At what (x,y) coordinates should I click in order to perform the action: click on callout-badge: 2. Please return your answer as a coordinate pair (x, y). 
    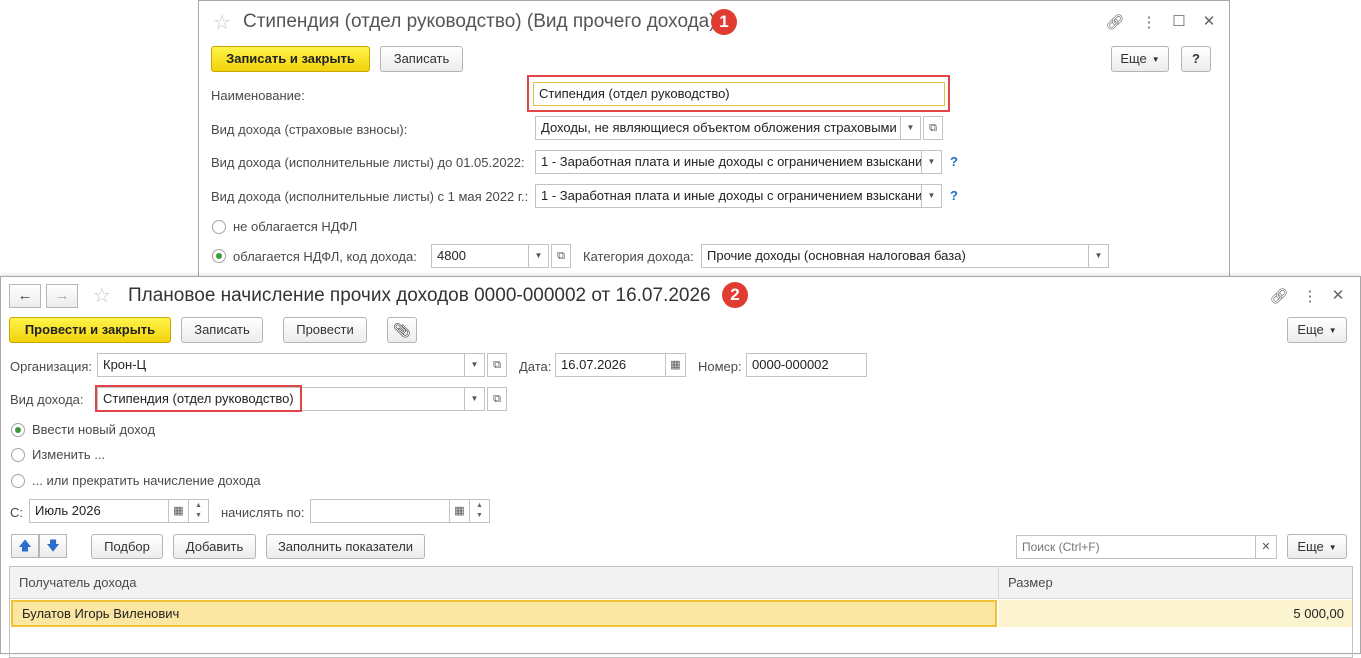
    Looking at the image, I should click on (735, 295).